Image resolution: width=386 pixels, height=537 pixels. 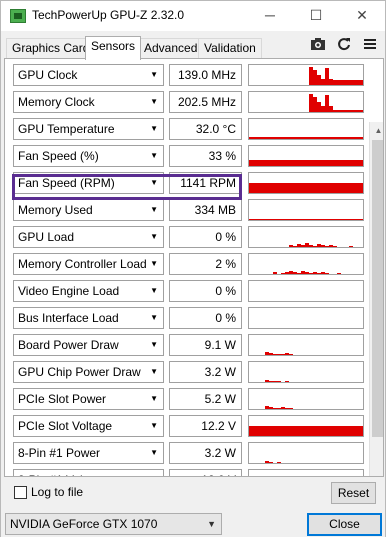 I want to click on menu-icon, so click(x=370, y=46).